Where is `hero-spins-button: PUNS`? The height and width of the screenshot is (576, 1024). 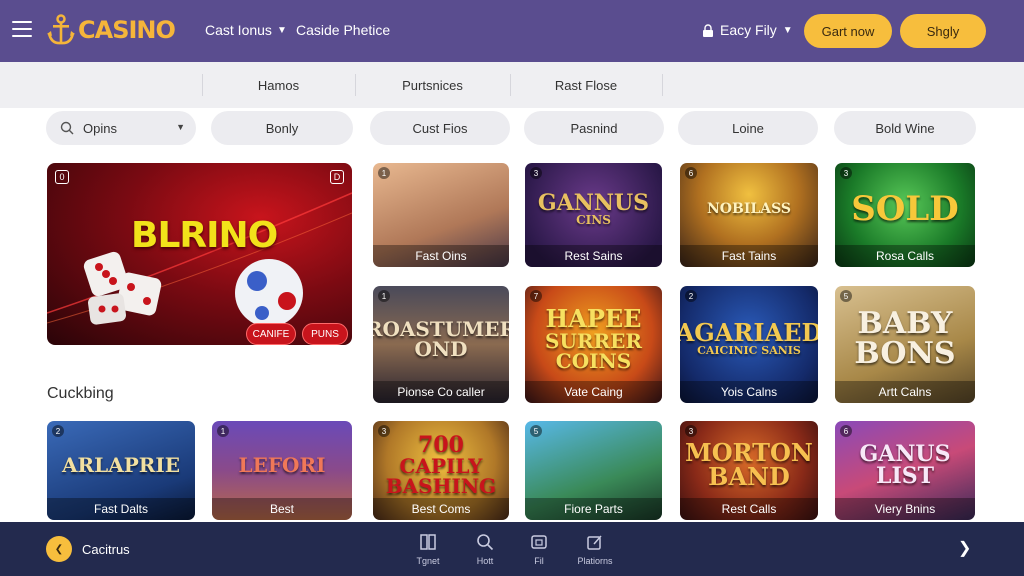
hero-spins-button: PUNS is located at coordinates (325, 334).